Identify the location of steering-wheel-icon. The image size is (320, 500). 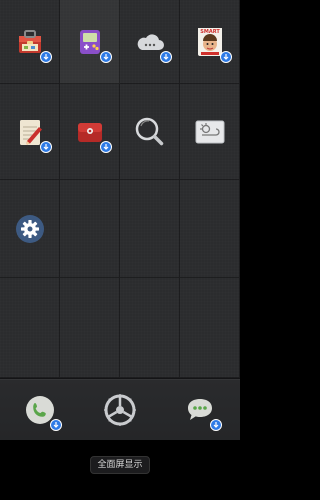
(120, 410).